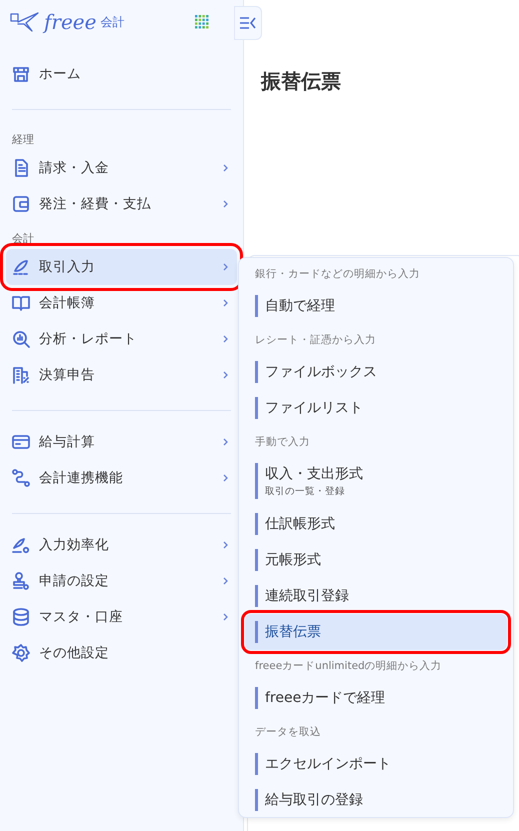 The image size is (519, 831). Describe the element at coordinates (21, 303) in the screenshot. I see `book-icon` at that location.